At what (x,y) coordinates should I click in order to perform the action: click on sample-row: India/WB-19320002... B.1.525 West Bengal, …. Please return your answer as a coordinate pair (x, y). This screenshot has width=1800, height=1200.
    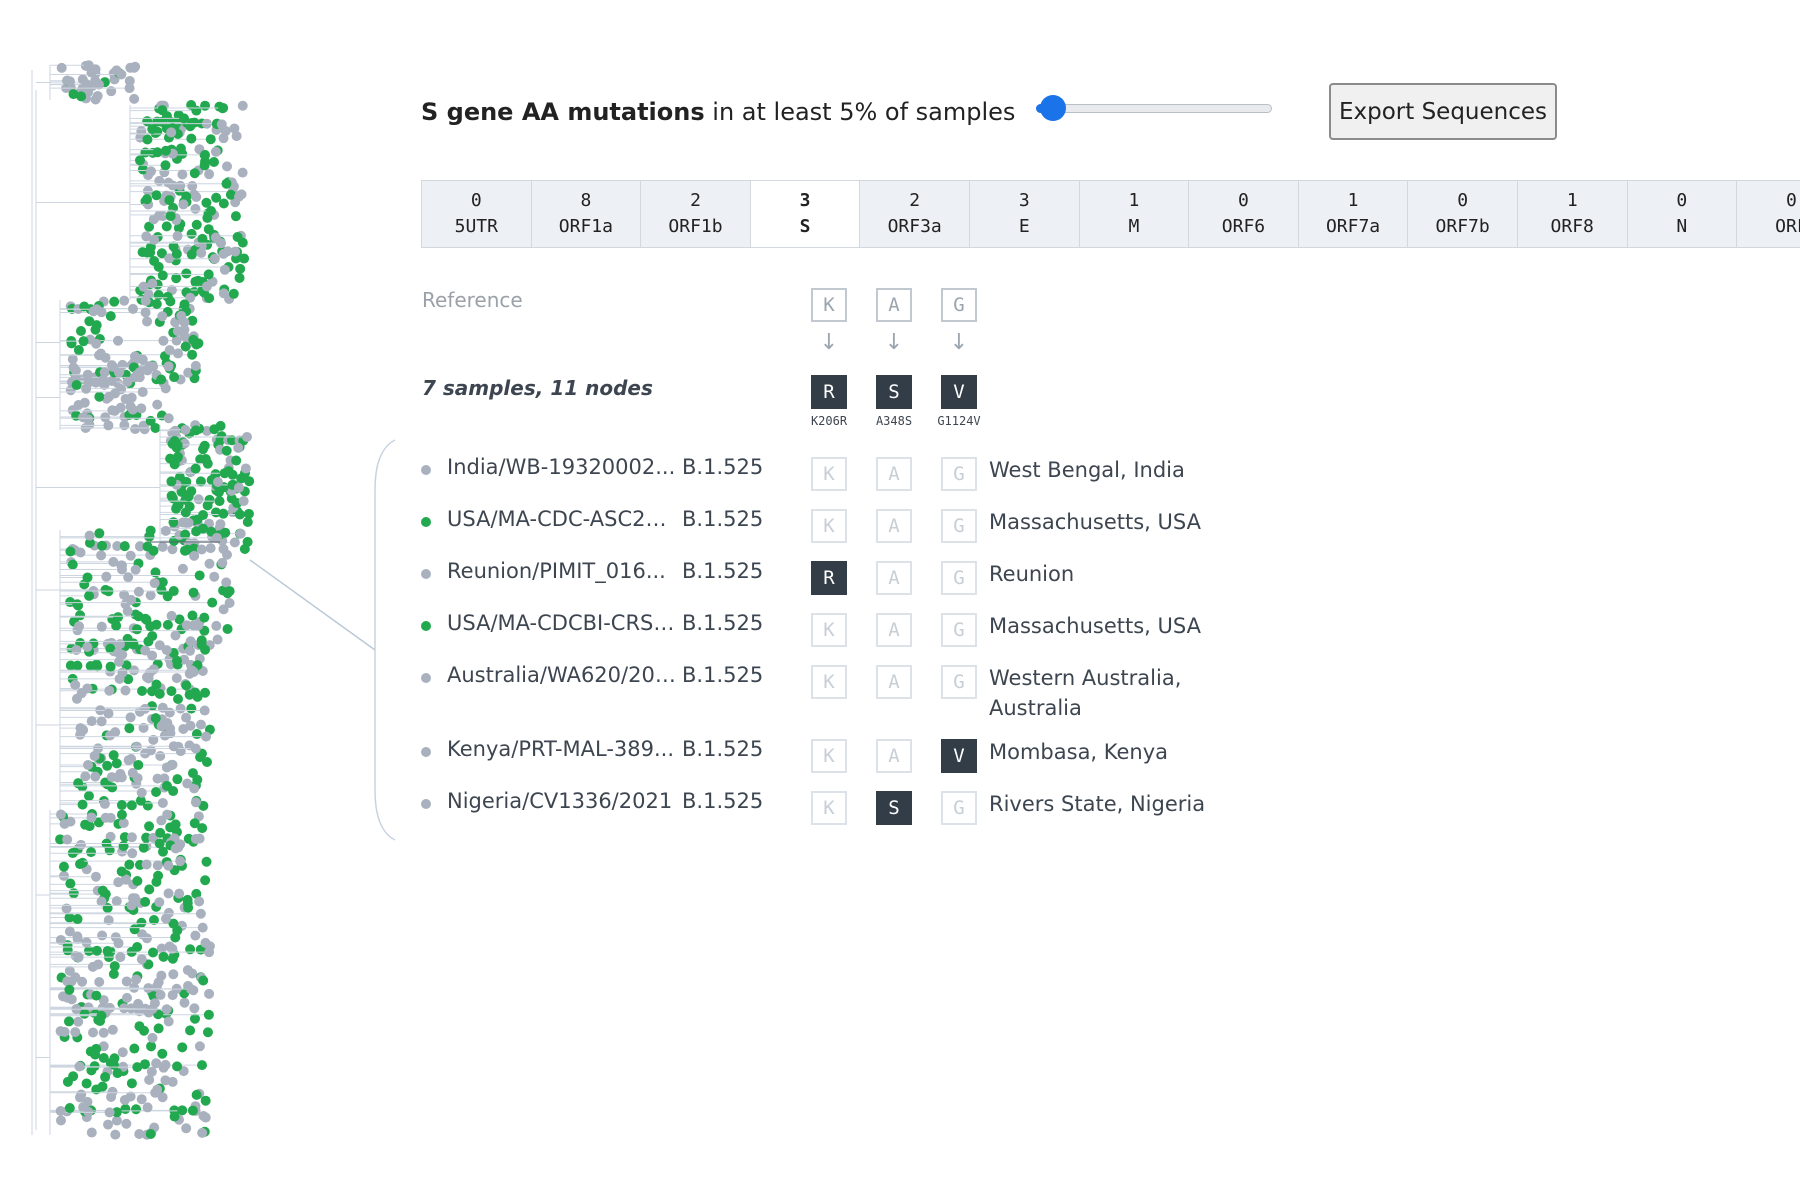
    Looking at the image, I should click on (921, 475).